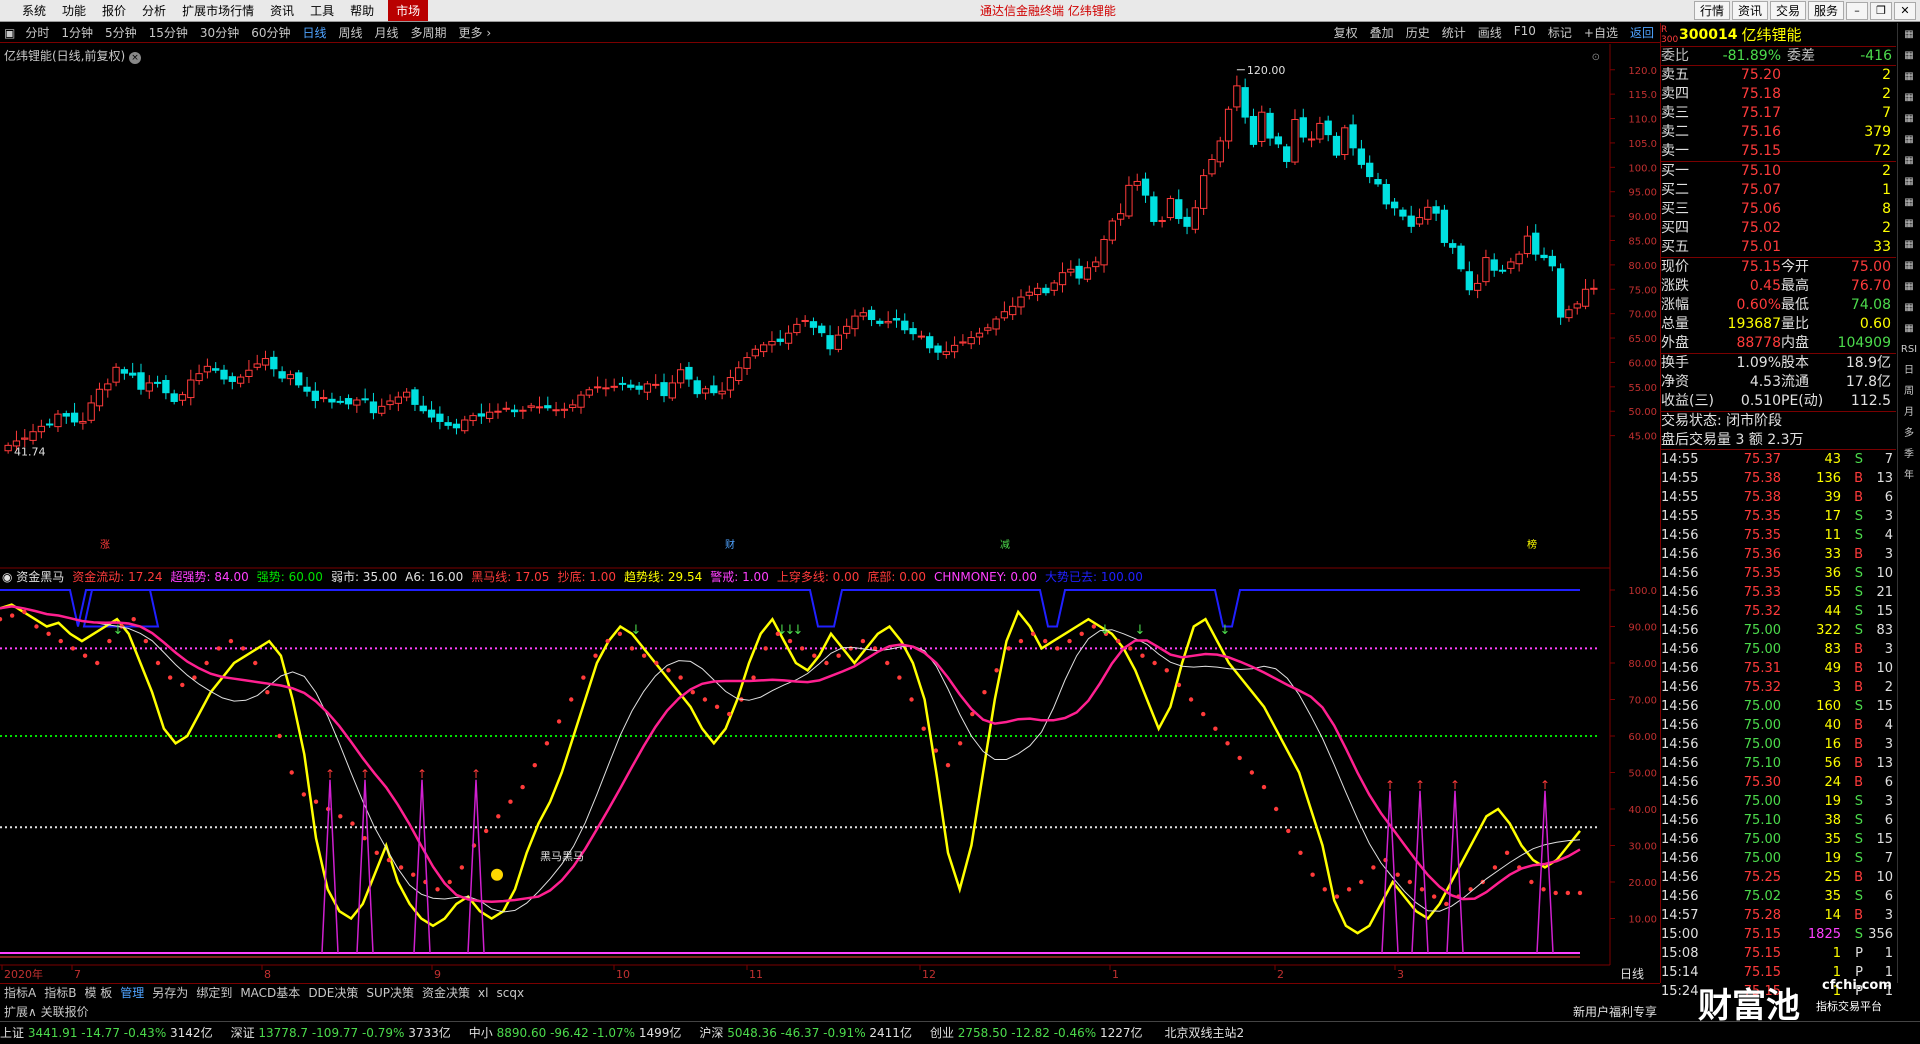  Describe the element at coordinates (1909, 350) in the screenshot. I see `side-tool-icon: RSI` at that location.